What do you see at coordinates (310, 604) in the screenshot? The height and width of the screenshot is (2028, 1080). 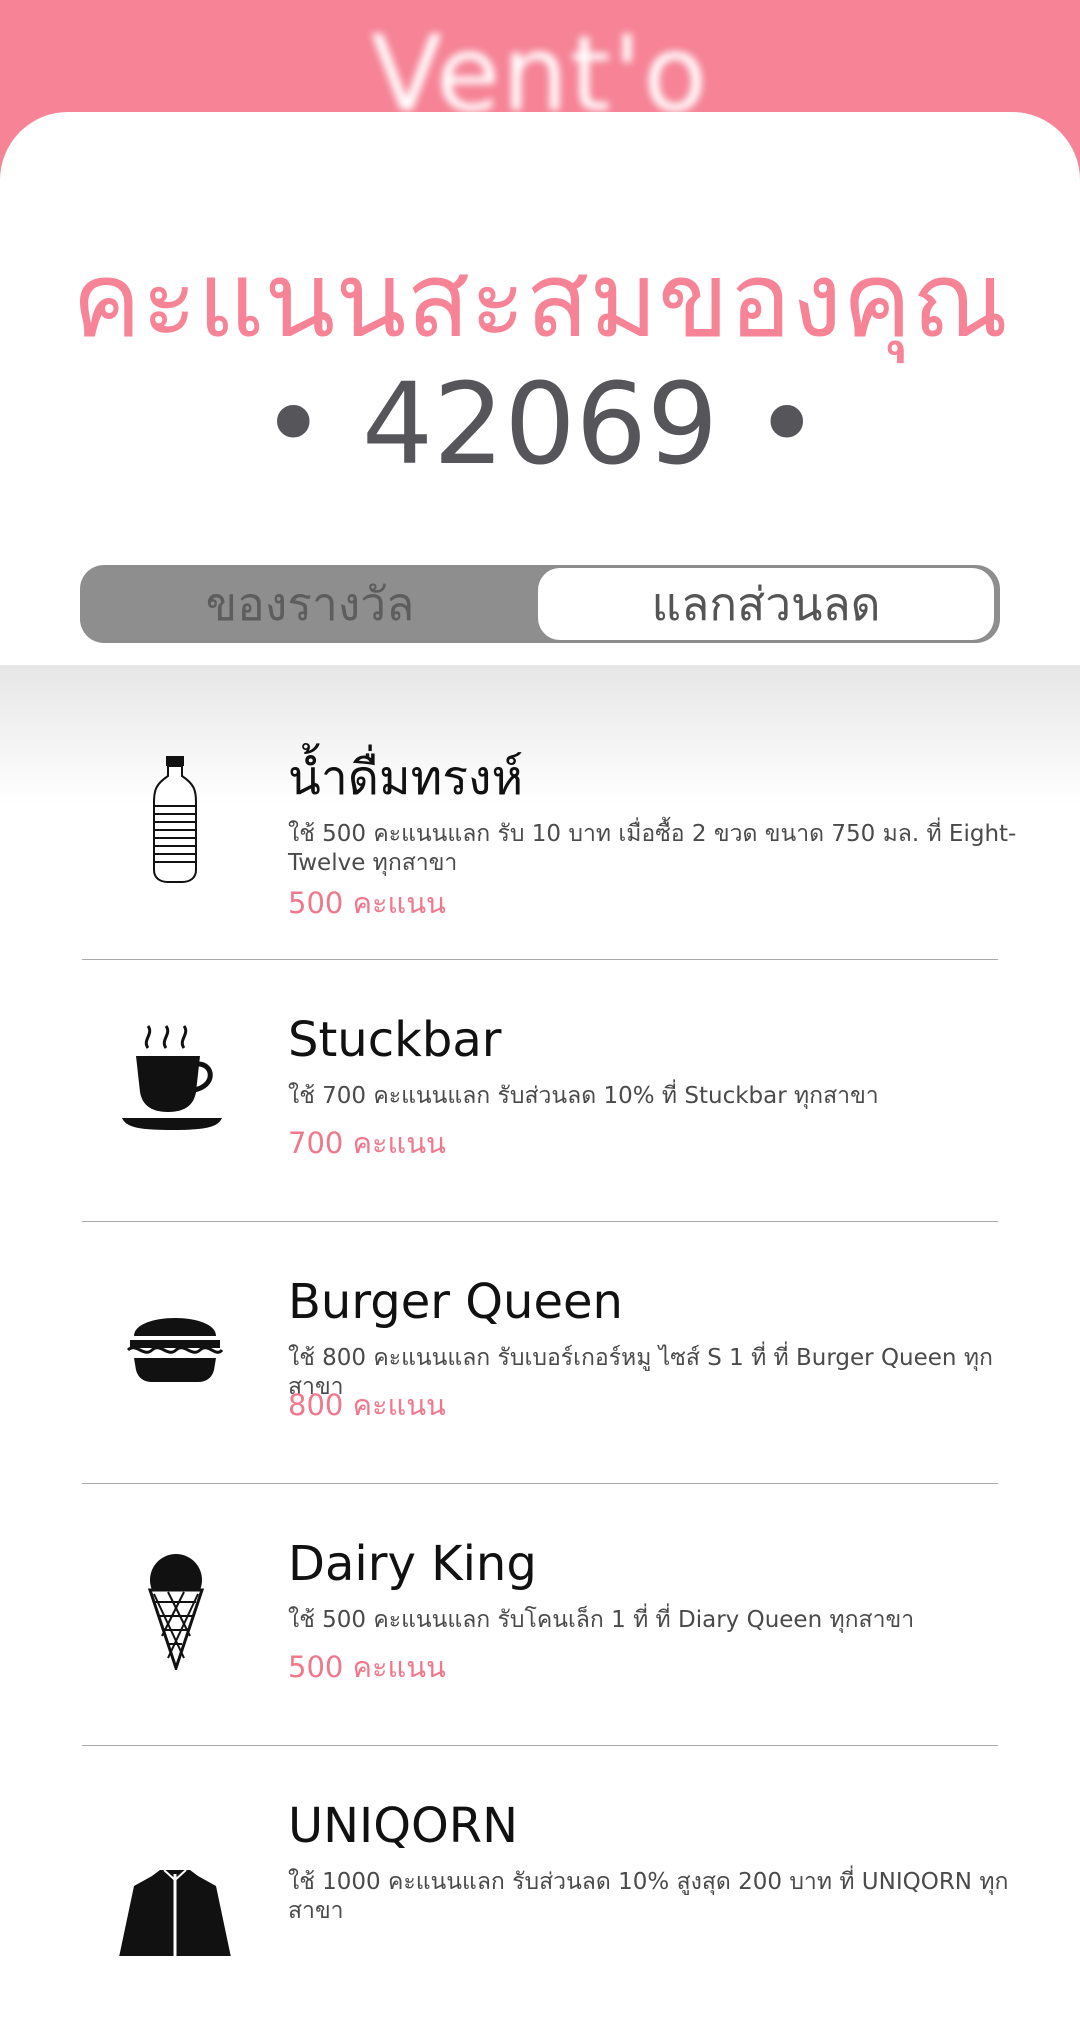 I see `tab-rewards: ของรางวัล` at bounding box center [310, 604].